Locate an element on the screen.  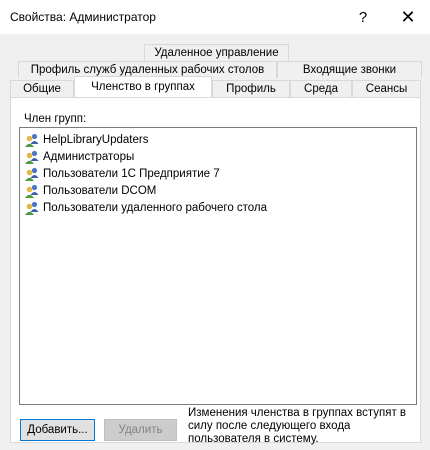
tab-dial-in: Входящие звонки is located at coordinates (349, 69).